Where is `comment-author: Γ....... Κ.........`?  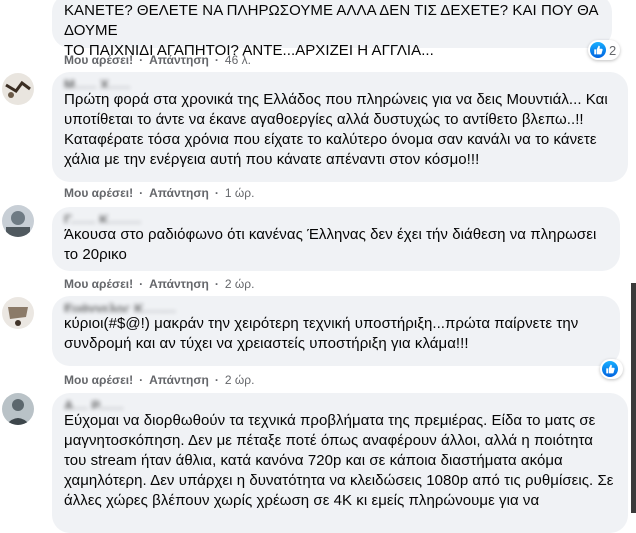 comment-author: Γ....... Κ......... is located at coordinates (336, 218).